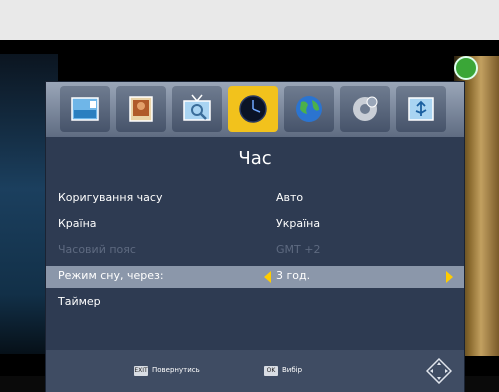 This screenshot has height=392, width=499. I want to click on tab-usb, so click(421, 109).